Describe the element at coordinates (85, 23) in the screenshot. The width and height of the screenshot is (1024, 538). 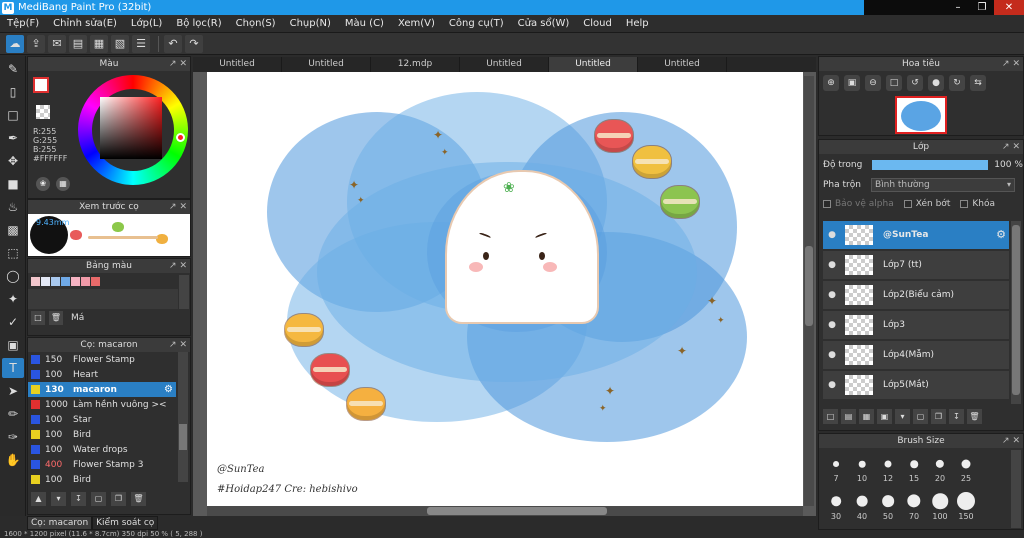
I see `menu-edit: Chỉnh sửa(E)` at that location.